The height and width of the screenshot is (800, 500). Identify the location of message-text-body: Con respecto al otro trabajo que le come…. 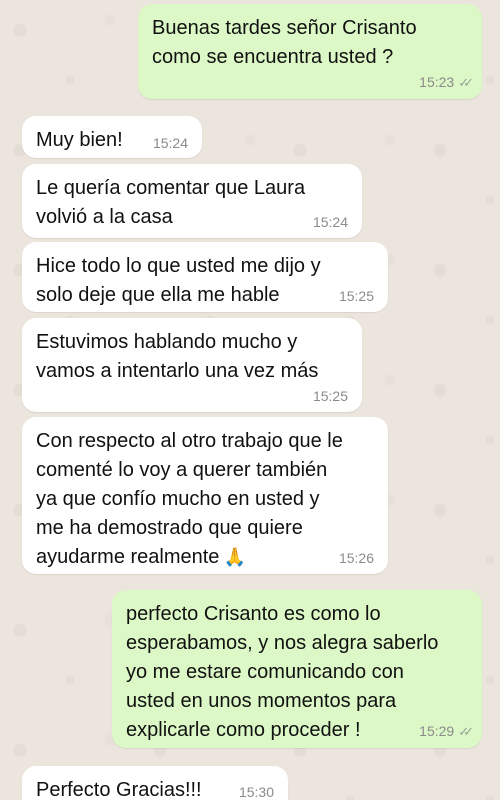
(189, 499).